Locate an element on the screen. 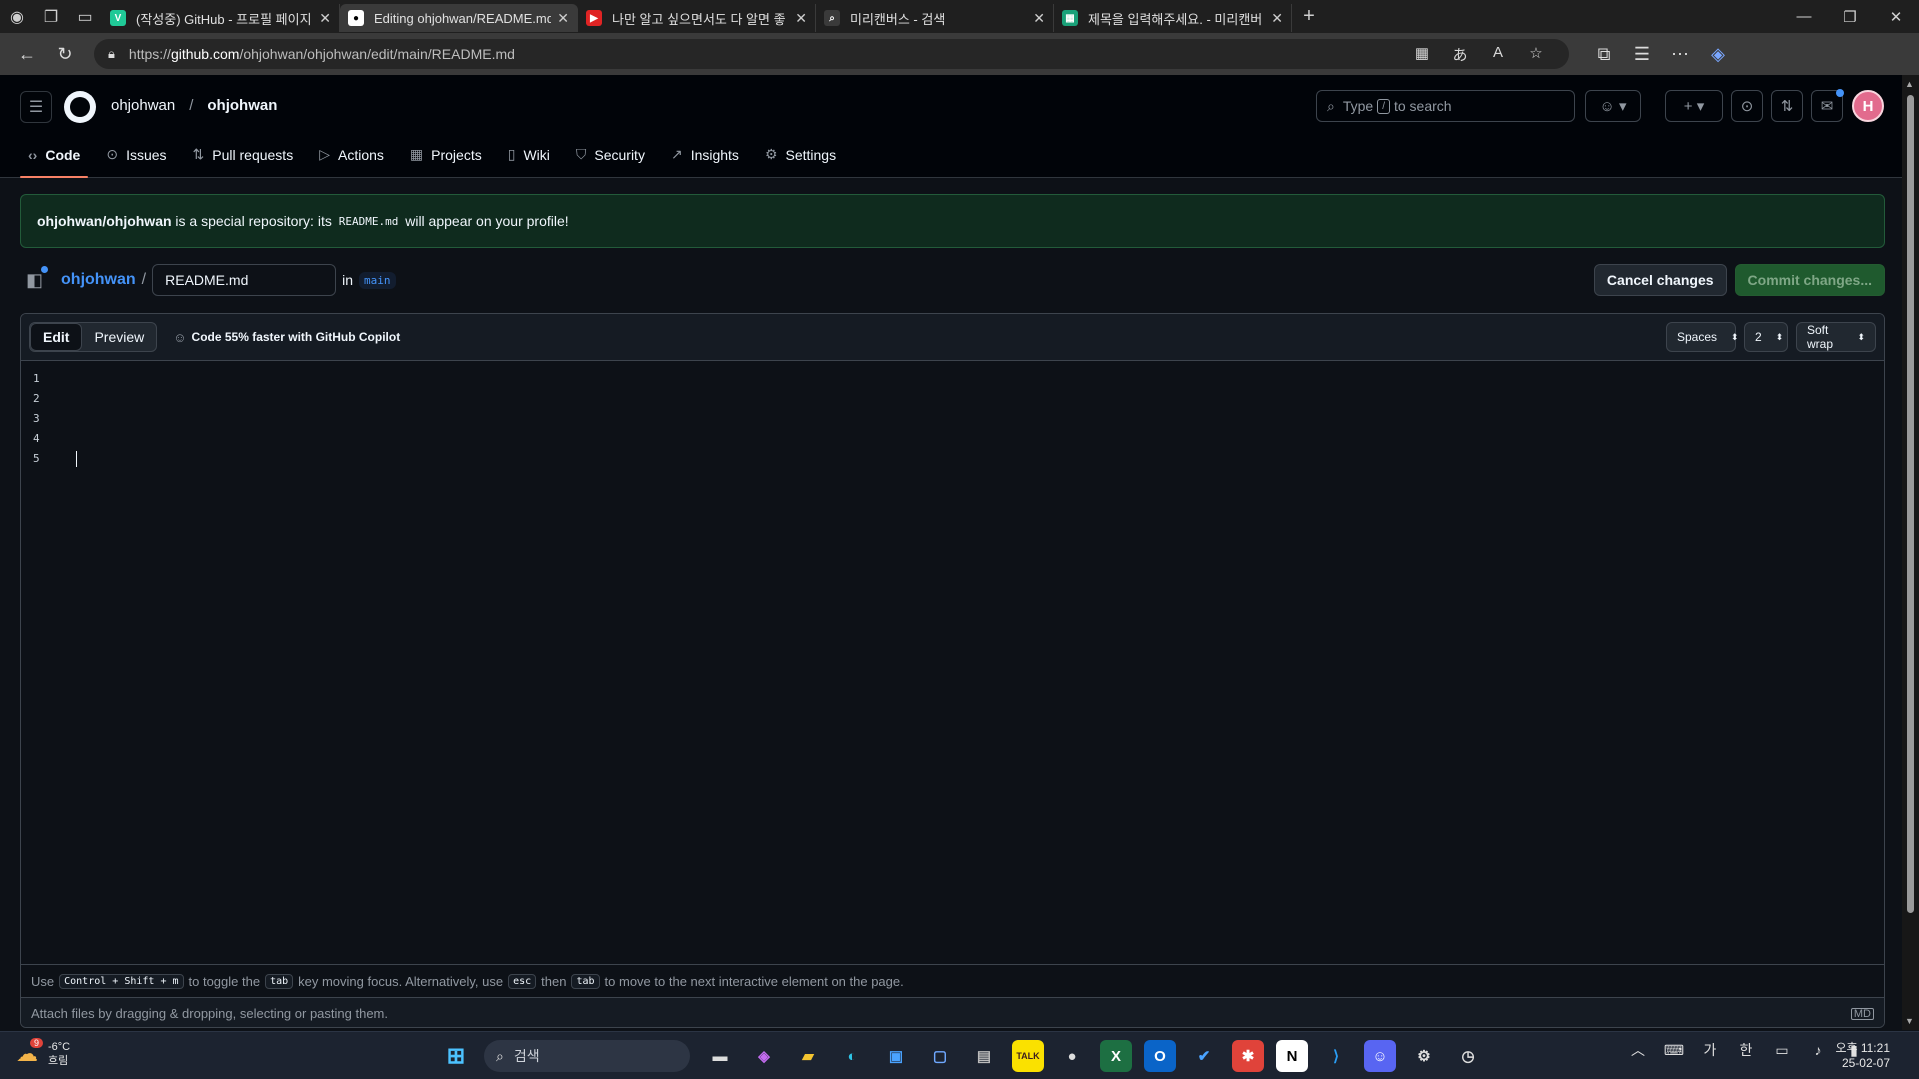  taskbar-clock: 오후 11:21 25-02-07 is located at coordinates (1860, 1056).